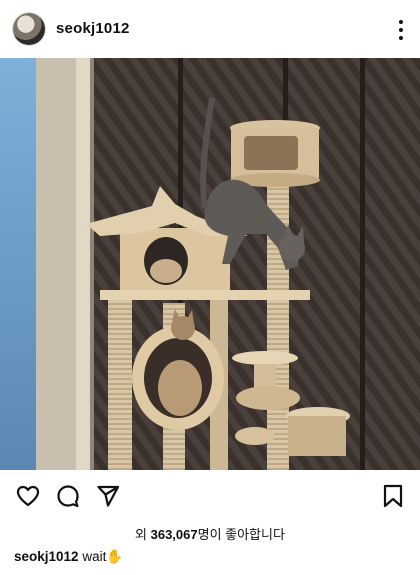 Image resolution: width=420 pixels, height=575 pixels. Describe the element at coordinates (174, 534) in the screenshot. I see `likes-number: 363,067` at that location.